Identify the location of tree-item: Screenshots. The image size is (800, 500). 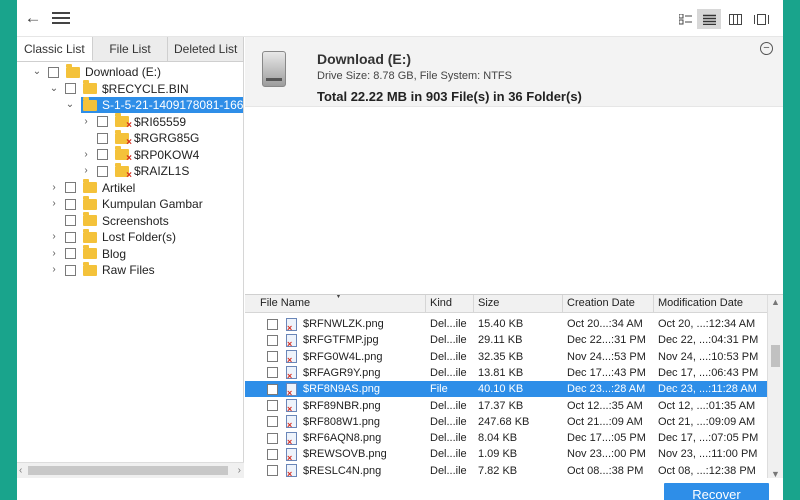
(109, 220).